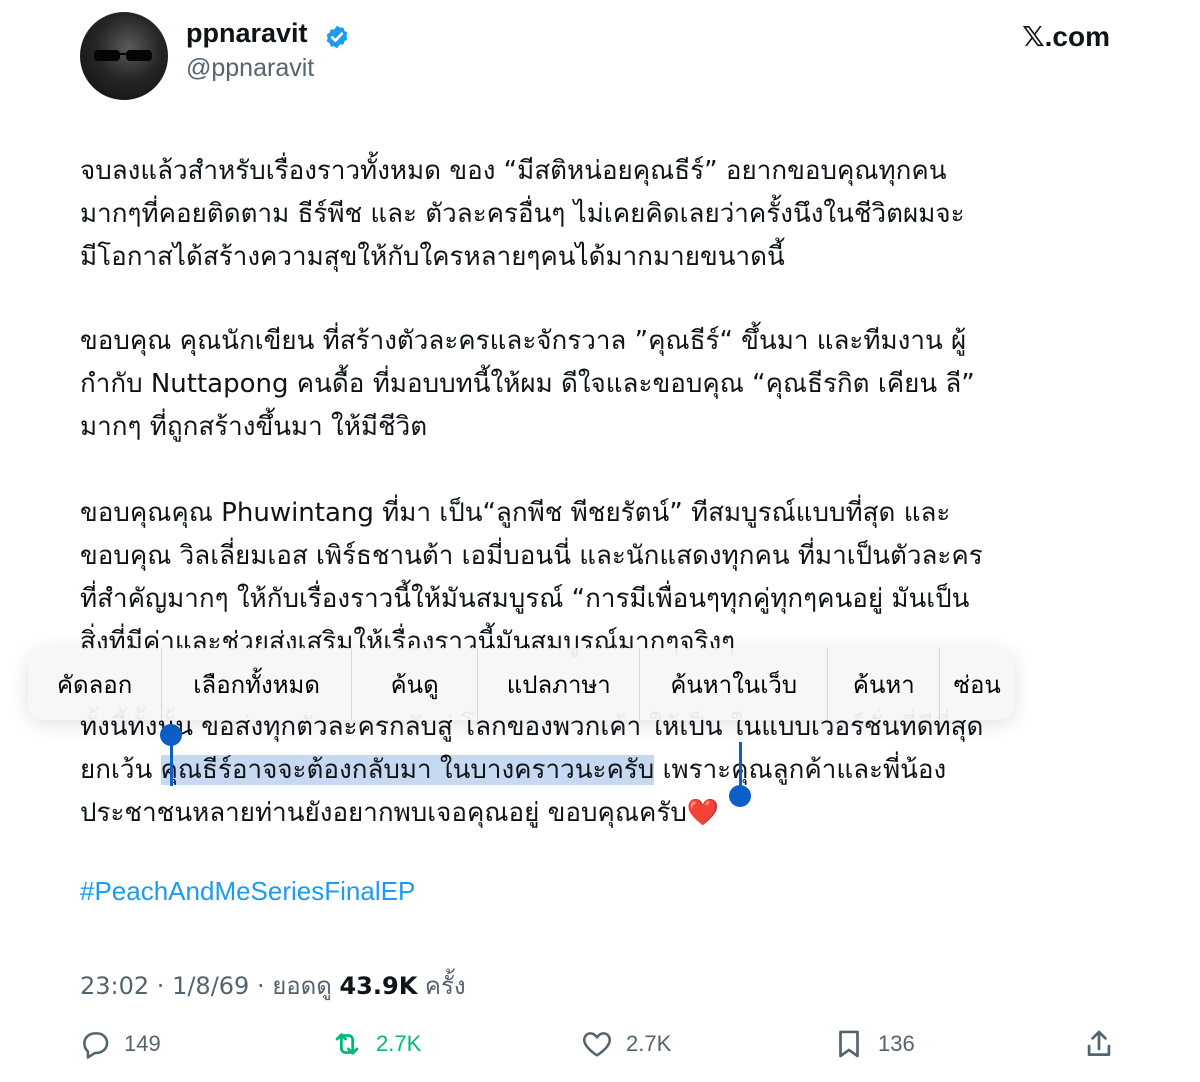 The image size is (1200, 1082). I want to click on post-date: 1/8/69, so click(210, 986).